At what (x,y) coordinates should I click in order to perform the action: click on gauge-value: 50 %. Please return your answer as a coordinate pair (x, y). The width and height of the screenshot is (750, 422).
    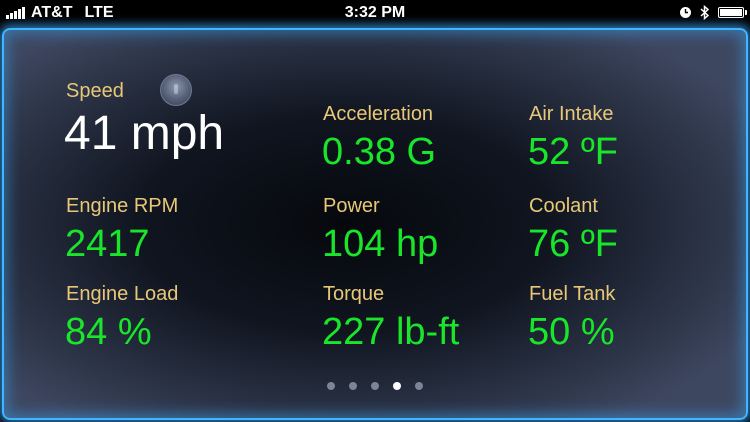
    Looking at the image, I should click on (571, 332).